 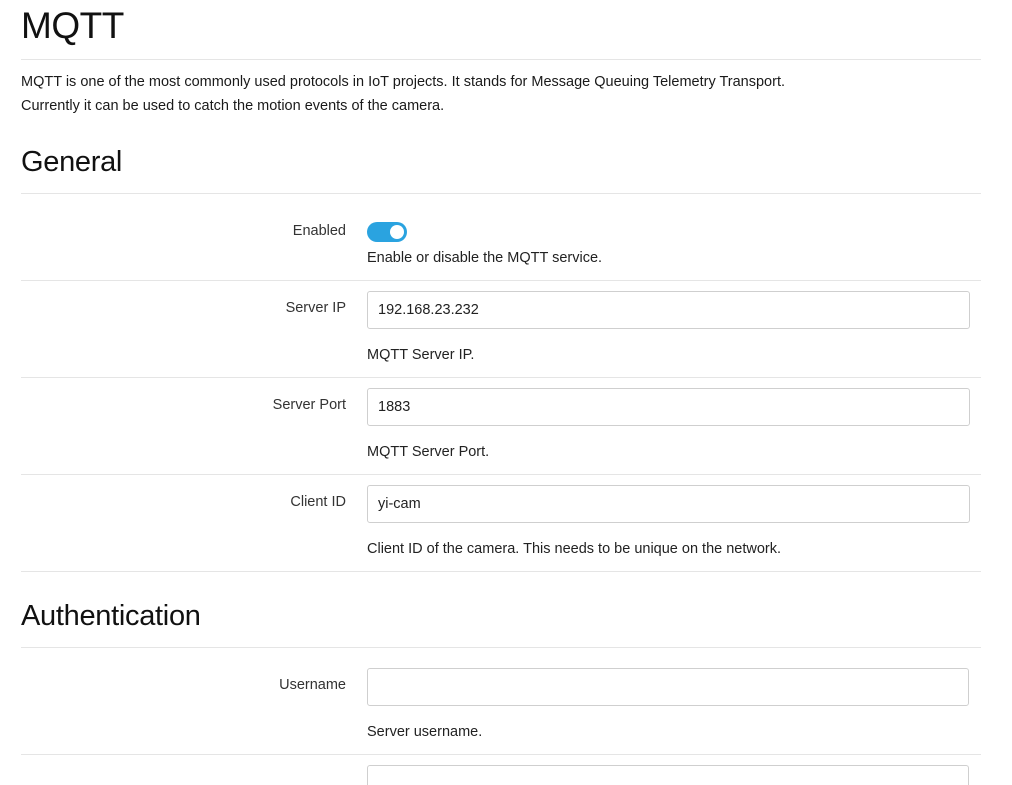 What do you see at coordinates (315, 308) in the screenshot?
I see `server-ip-label: Server IP` at bounding box center [315, 308].